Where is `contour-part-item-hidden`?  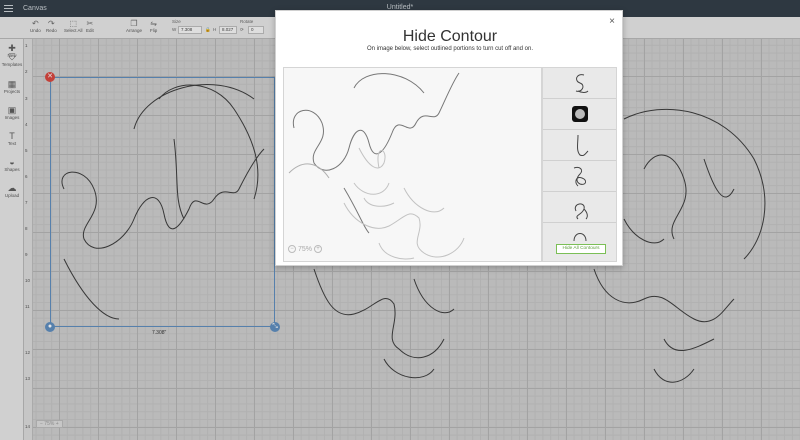 contour-part-item-hidden is located at coordinates (579, 114).